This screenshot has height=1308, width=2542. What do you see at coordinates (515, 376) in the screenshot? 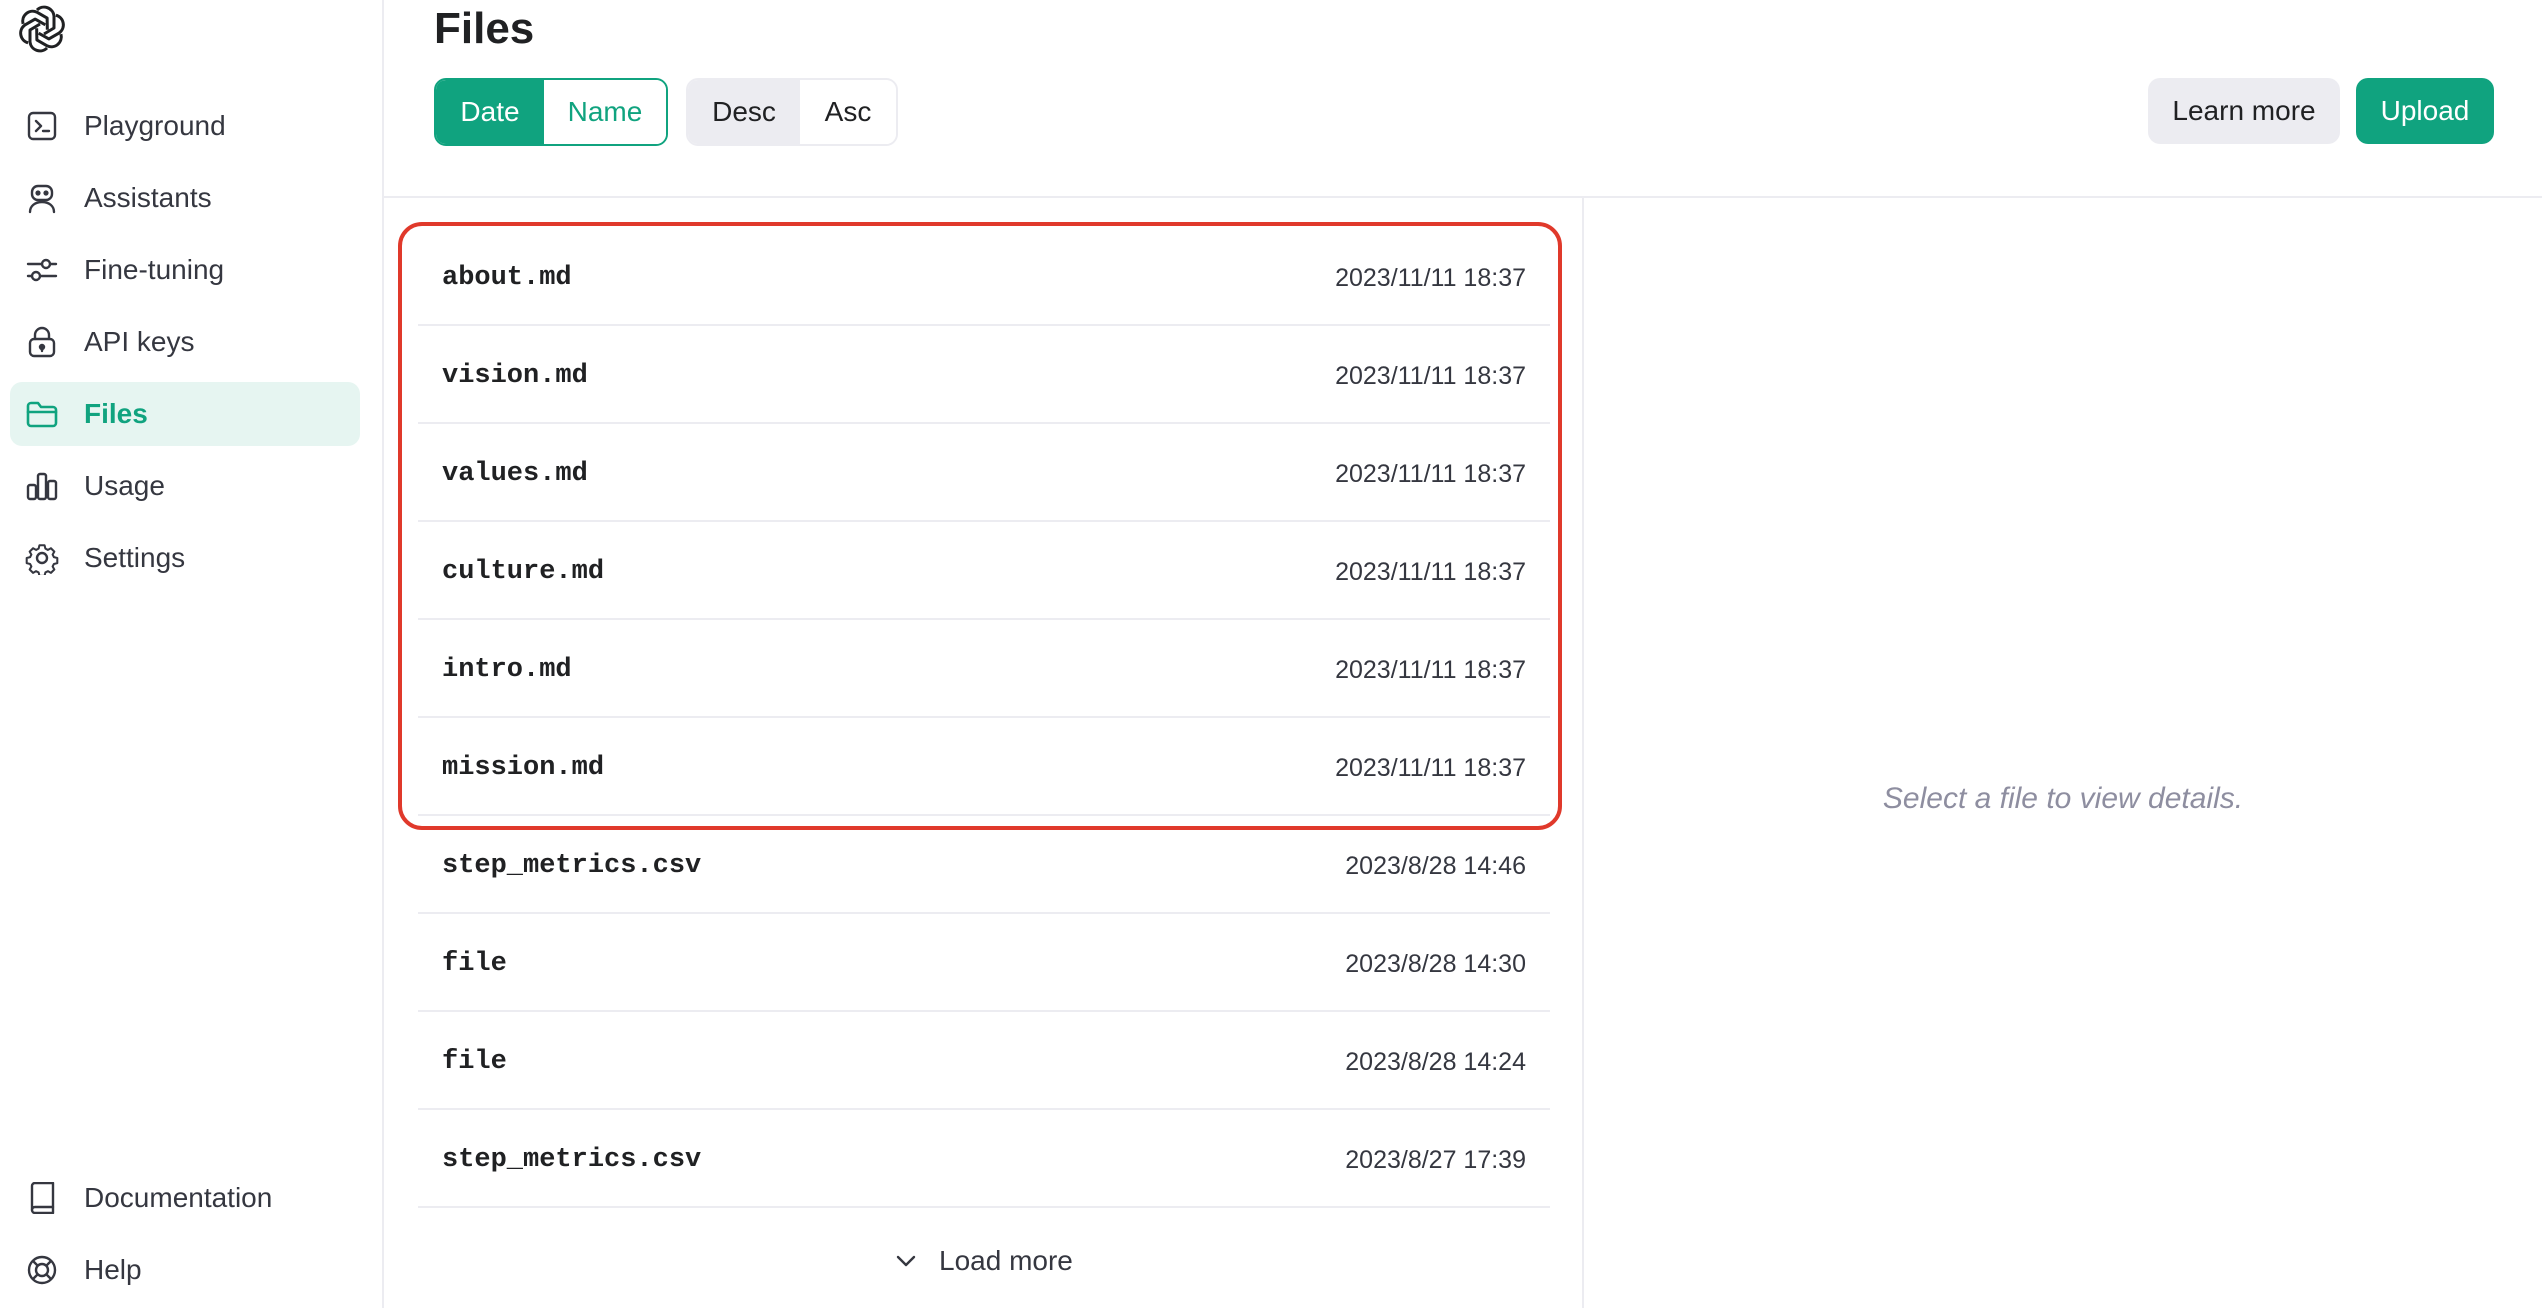
I see `file-name: vision.md` at bounding box center [515, 376].